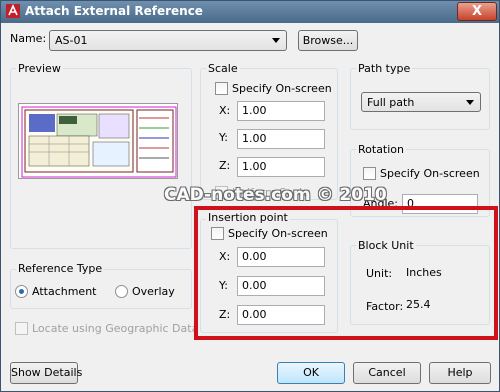  I want to click on autocad-app-icon, so click(13, 11).